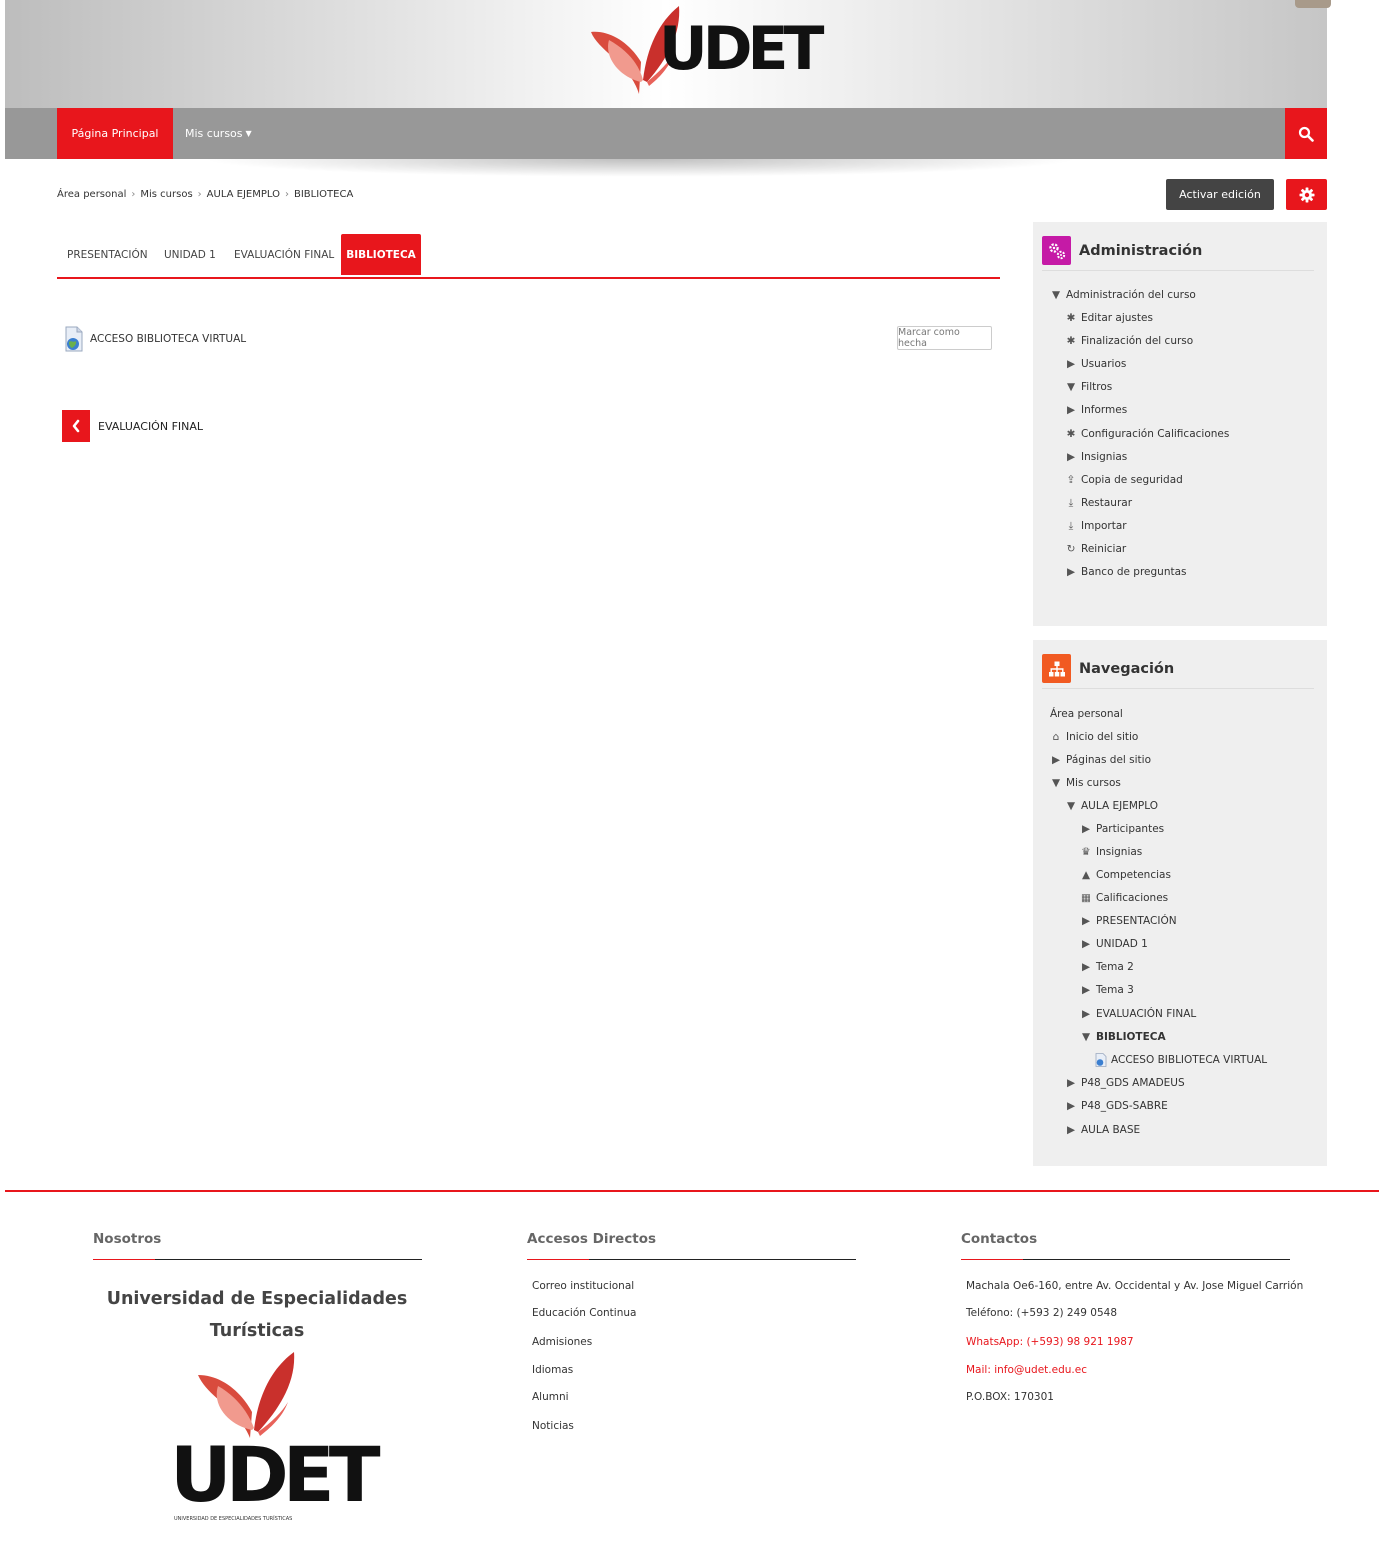 Image resolution: width=1387 pixels, height=1550 pixels. What do you see at coordinates (150, 426) in the screenshot?
I see `previous-section-label: EVALUACIÓN FINAL` at bounding box center [150, 426].